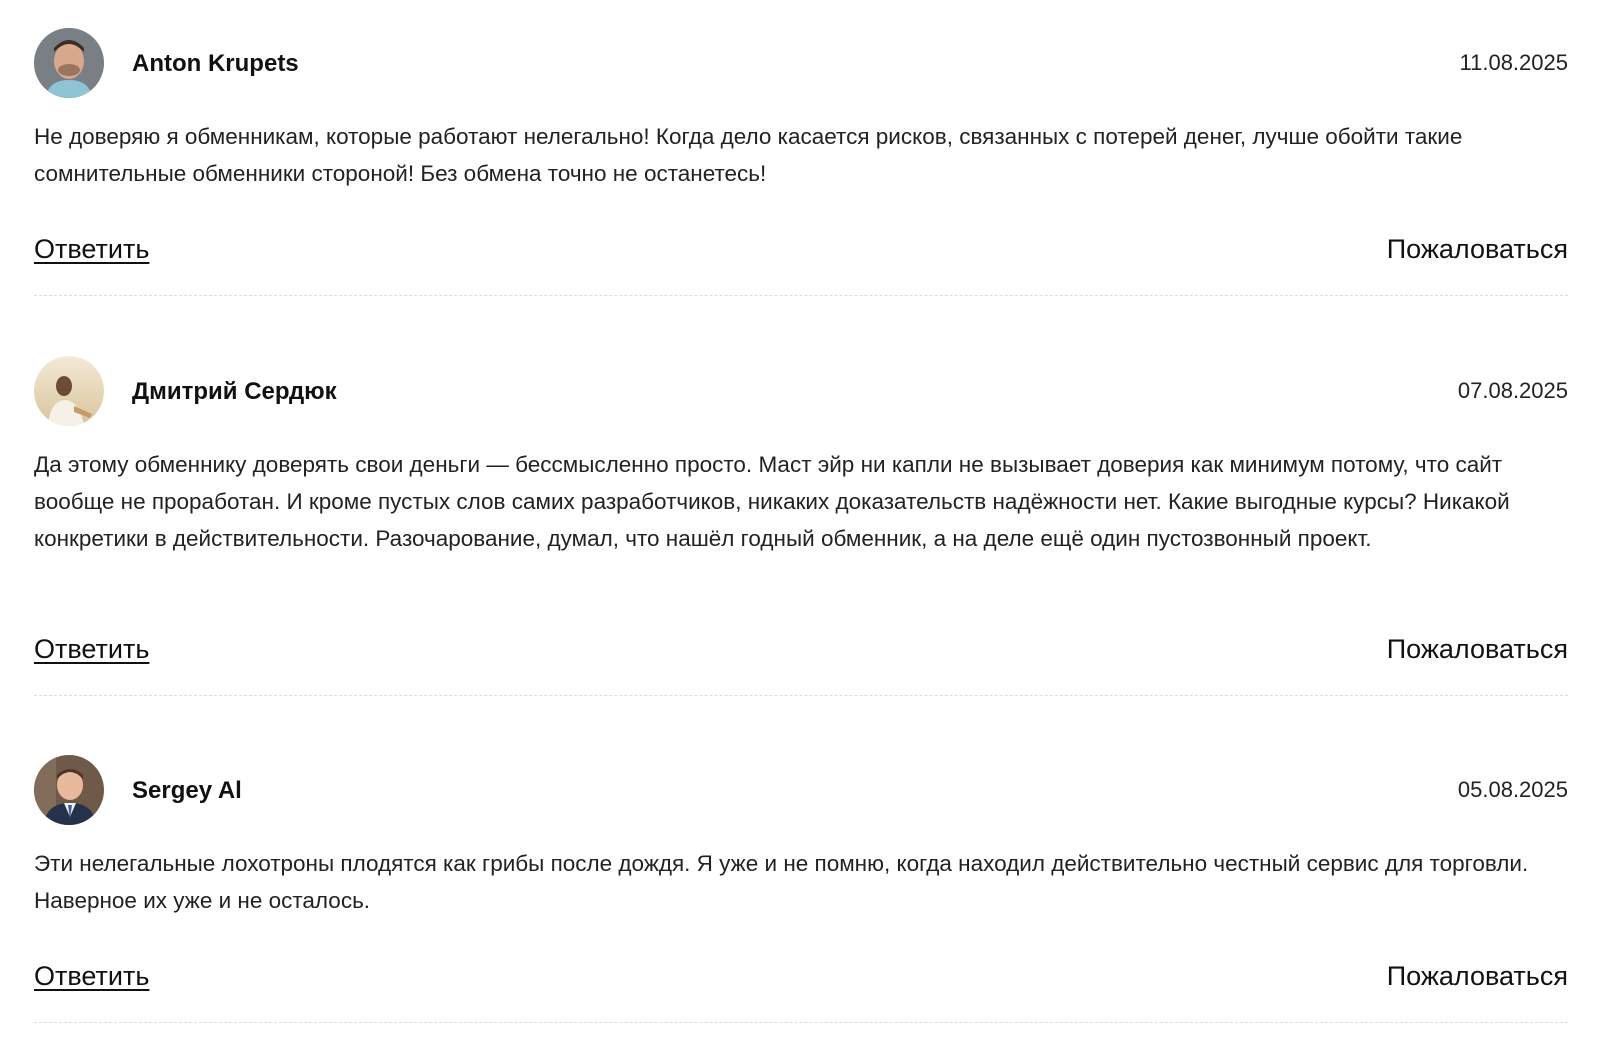 The image size is (1600, 1052). What do you see at coordinates (801, 63) in the screenshot?
I see `comment-header: Anton Krupets 11.08.2025` at bounding box center [801, 63].